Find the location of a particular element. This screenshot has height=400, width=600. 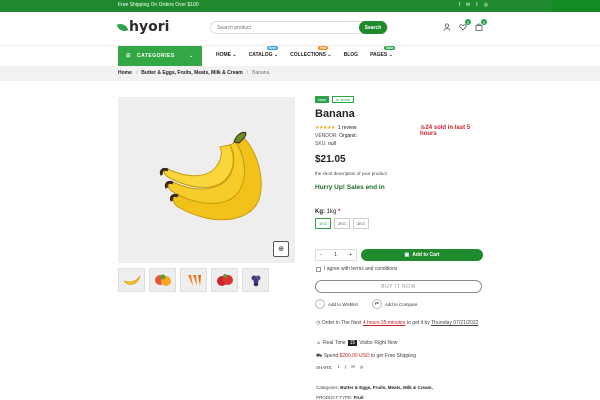

review-count: 1 review is located at coordinates (347, 128).